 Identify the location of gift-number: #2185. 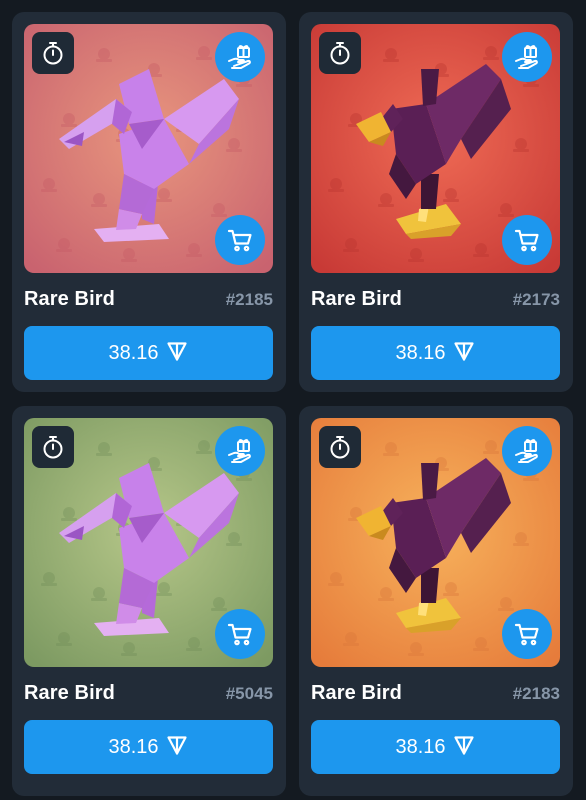
(249, 299).